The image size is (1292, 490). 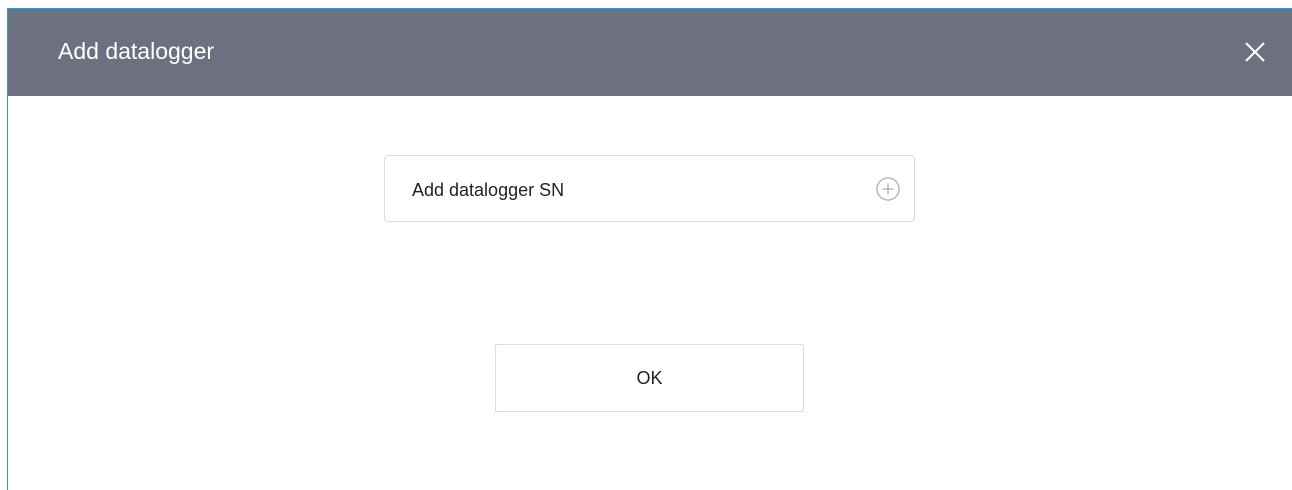 What do you see at coordinates (649, 188) in the screenshot?
I see `add-datalogger-sn-field: Add datalogger SN` at bounding box center [649, 188].